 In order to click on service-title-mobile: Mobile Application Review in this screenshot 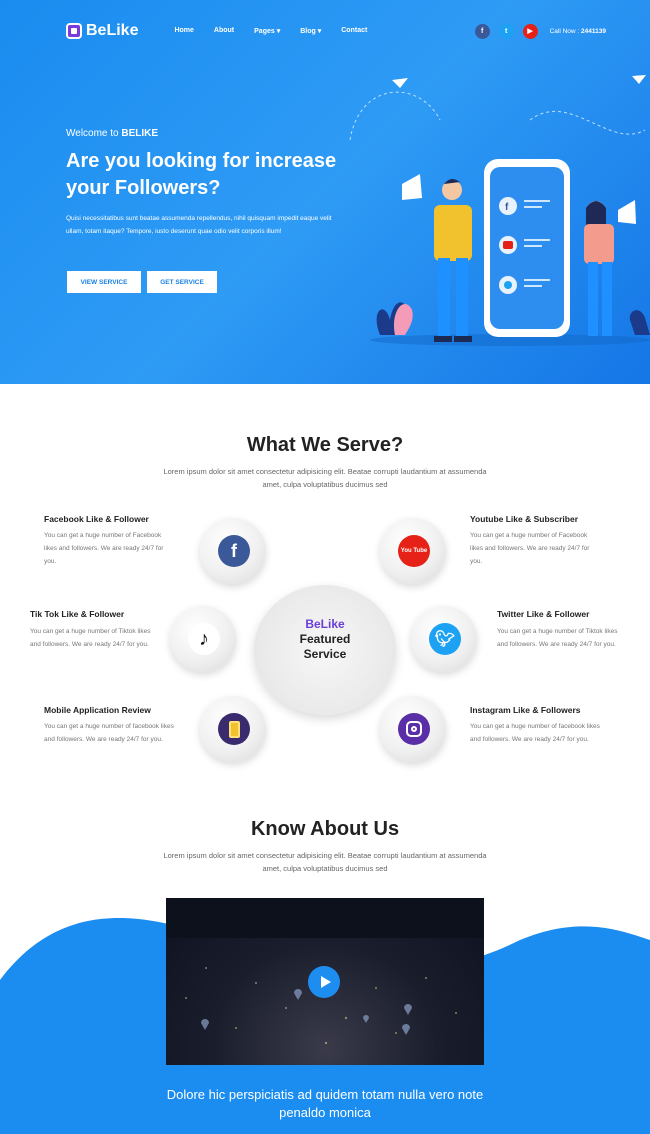, I will do `click(97, 710)`.